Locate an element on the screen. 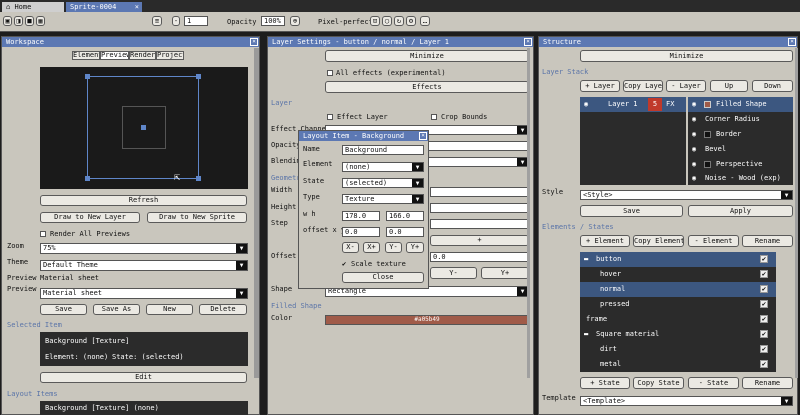 This screenshot has height=415, width=800. tree-row-metal: metal ✔ is located at coordinates (678, 364).